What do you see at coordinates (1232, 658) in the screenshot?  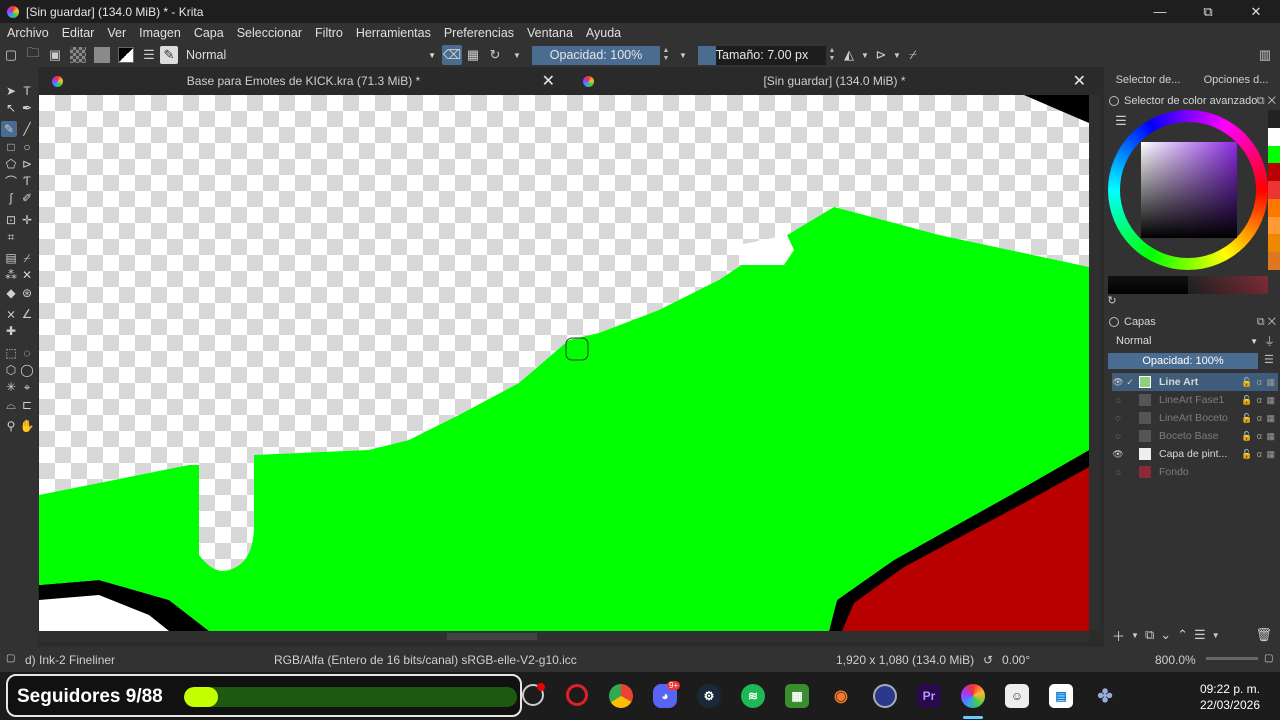 I see `zoom-slider` at bounding box center [1232, 658].